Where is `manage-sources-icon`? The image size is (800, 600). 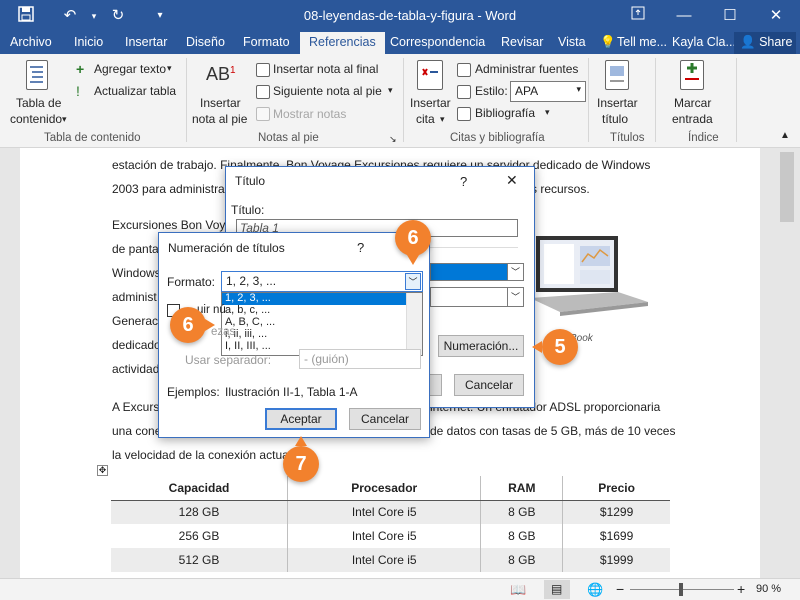 manage-sources-icon is located at coordinates (464, 70).